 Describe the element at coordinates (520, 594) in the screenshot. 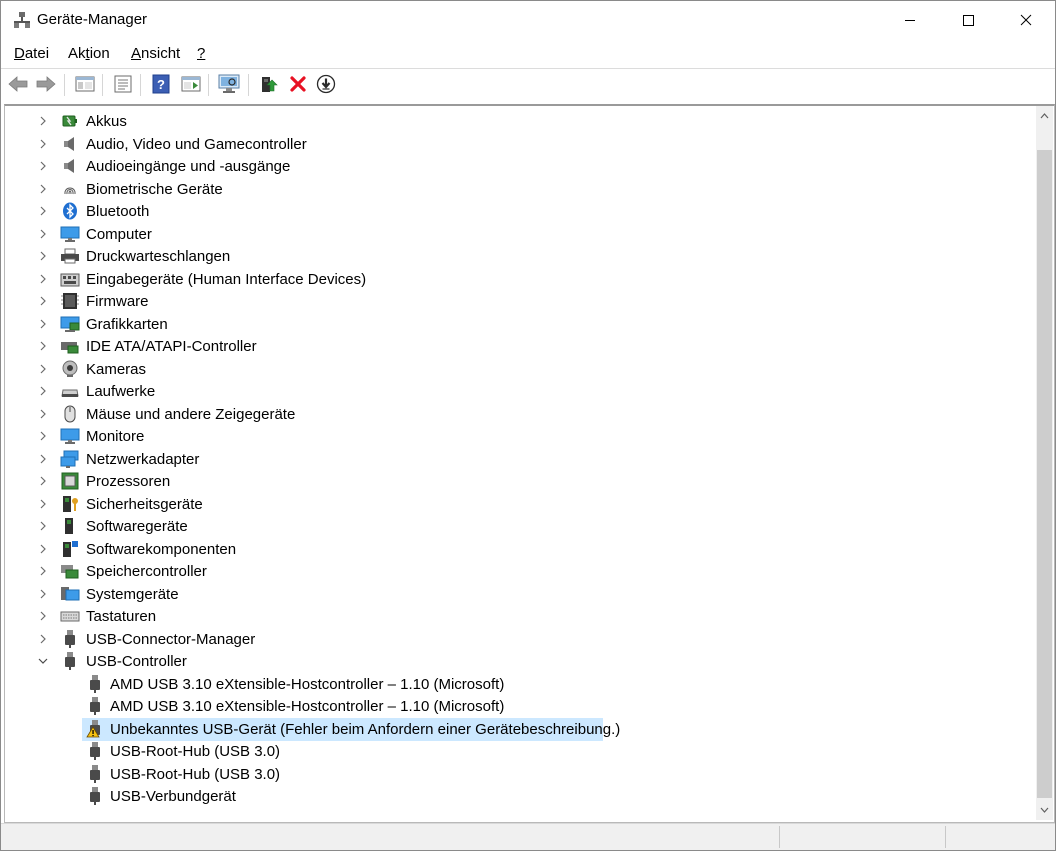

I see `tree-category-system-devices: Systemgeräte` at that location.